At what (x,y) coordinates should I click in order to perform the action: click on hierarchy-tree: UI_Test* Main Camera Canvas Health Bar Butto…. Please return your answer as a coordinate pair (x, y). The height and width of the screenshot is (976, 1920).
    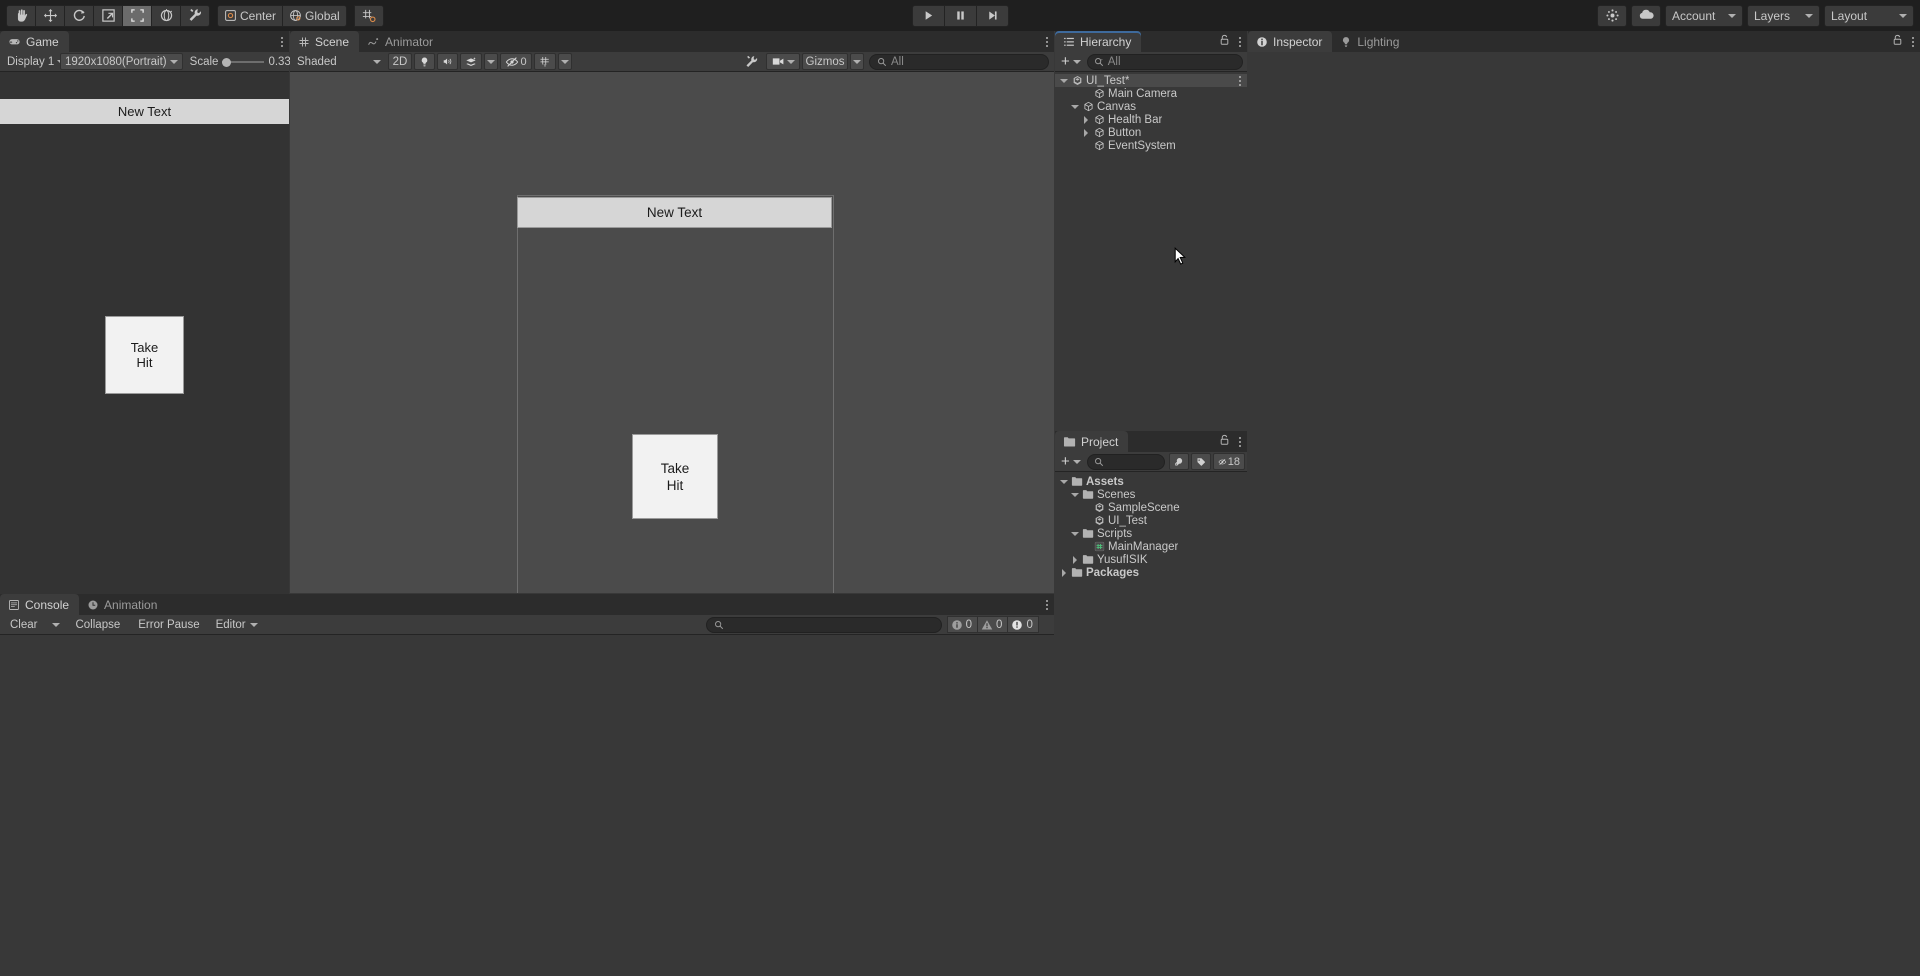
    Looking at the image, I should click on (1151, 251).